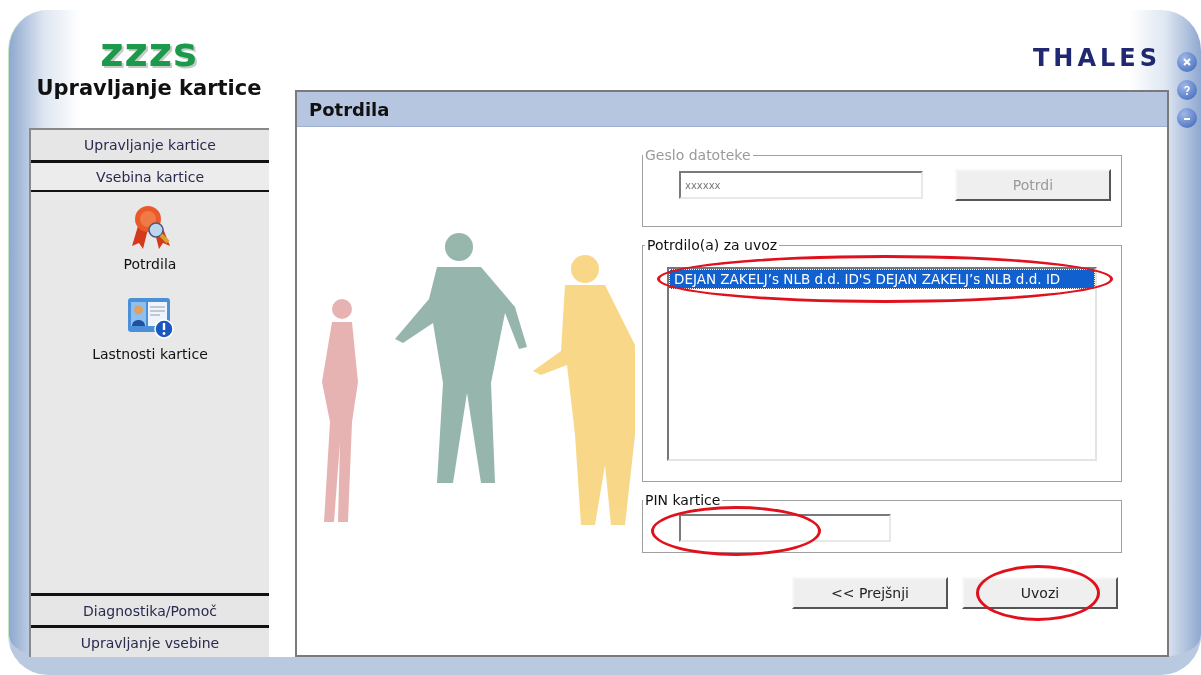 The height and width of the screenshot is (675, 1201). What do you see at coordinates (882, 279) in the screenshot?
I see `certificate-list-item: DEJAN ZAKELJ’s NLB d.d. ID'S DEJAN ZAKELJ’s NLB d.d. ID` at bounding box center [882, 279].